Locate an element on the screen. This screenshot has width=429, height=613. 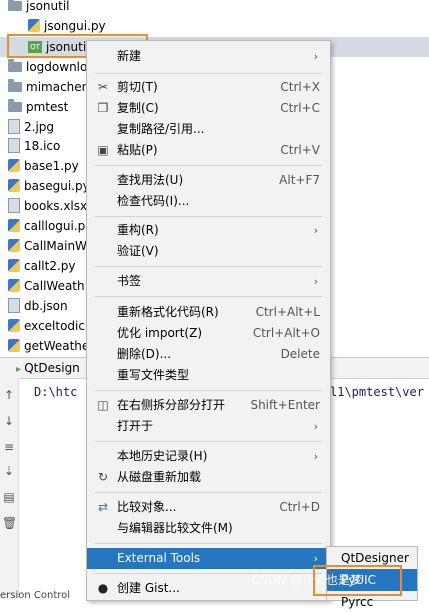
menu-item-override-file-type: 重写文件类型 is located at coordinates (208, 375).